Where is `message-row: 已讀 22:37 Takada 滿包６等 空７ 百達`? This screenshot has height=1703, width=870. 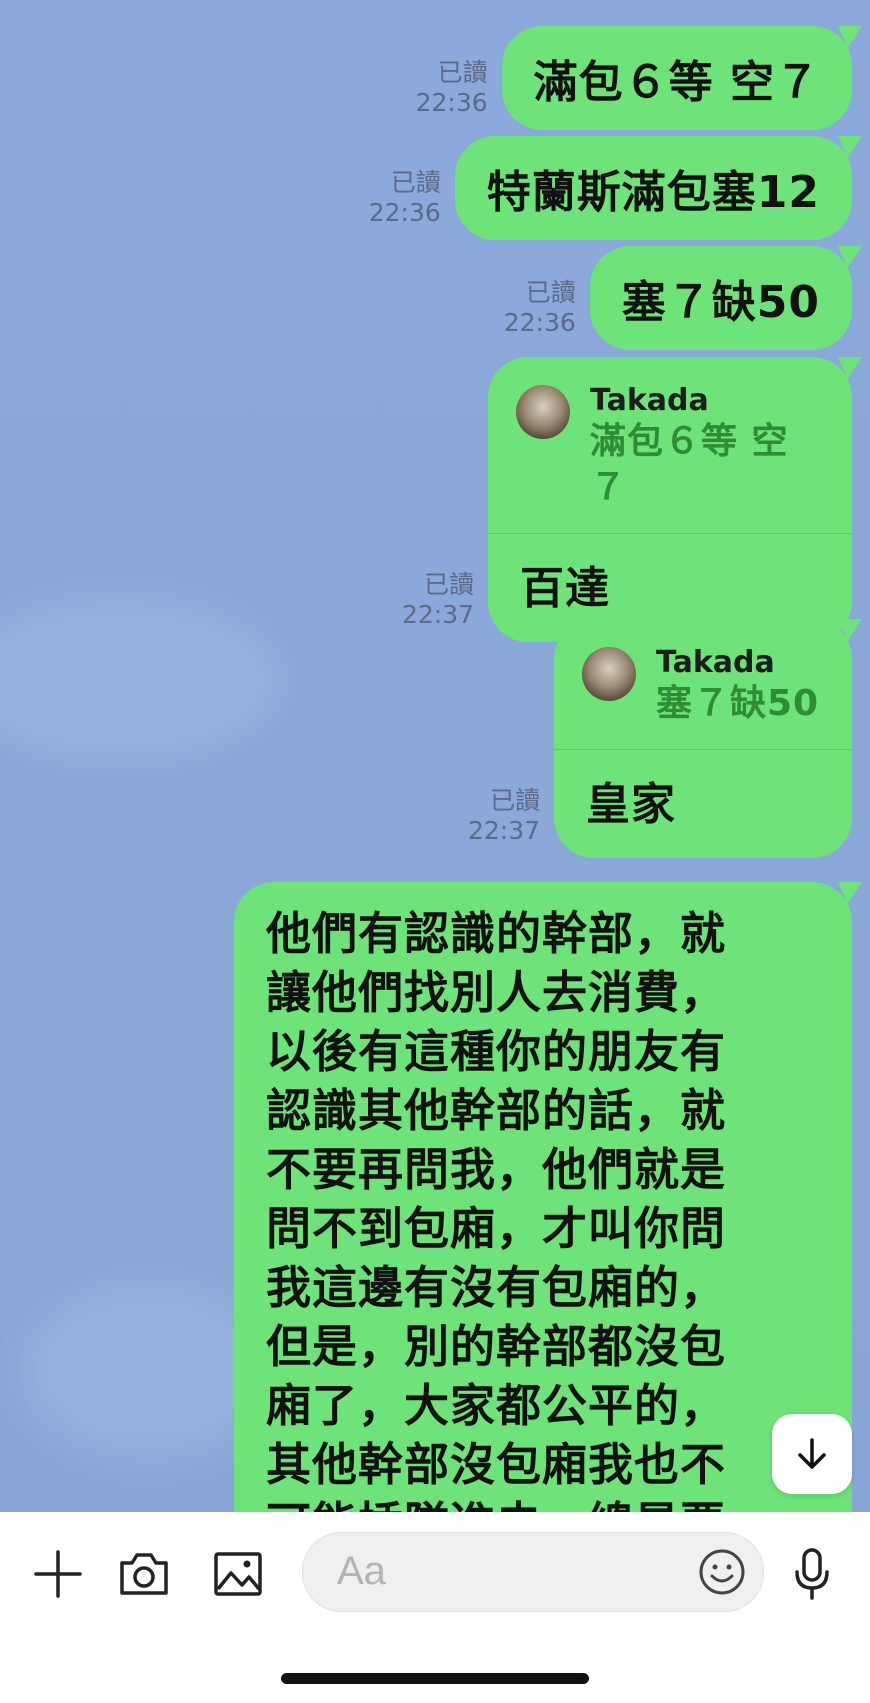
message-row: 已讀 22:37 Takada 滿包６等 空７ 百達 is located at coordinates (627, 499).